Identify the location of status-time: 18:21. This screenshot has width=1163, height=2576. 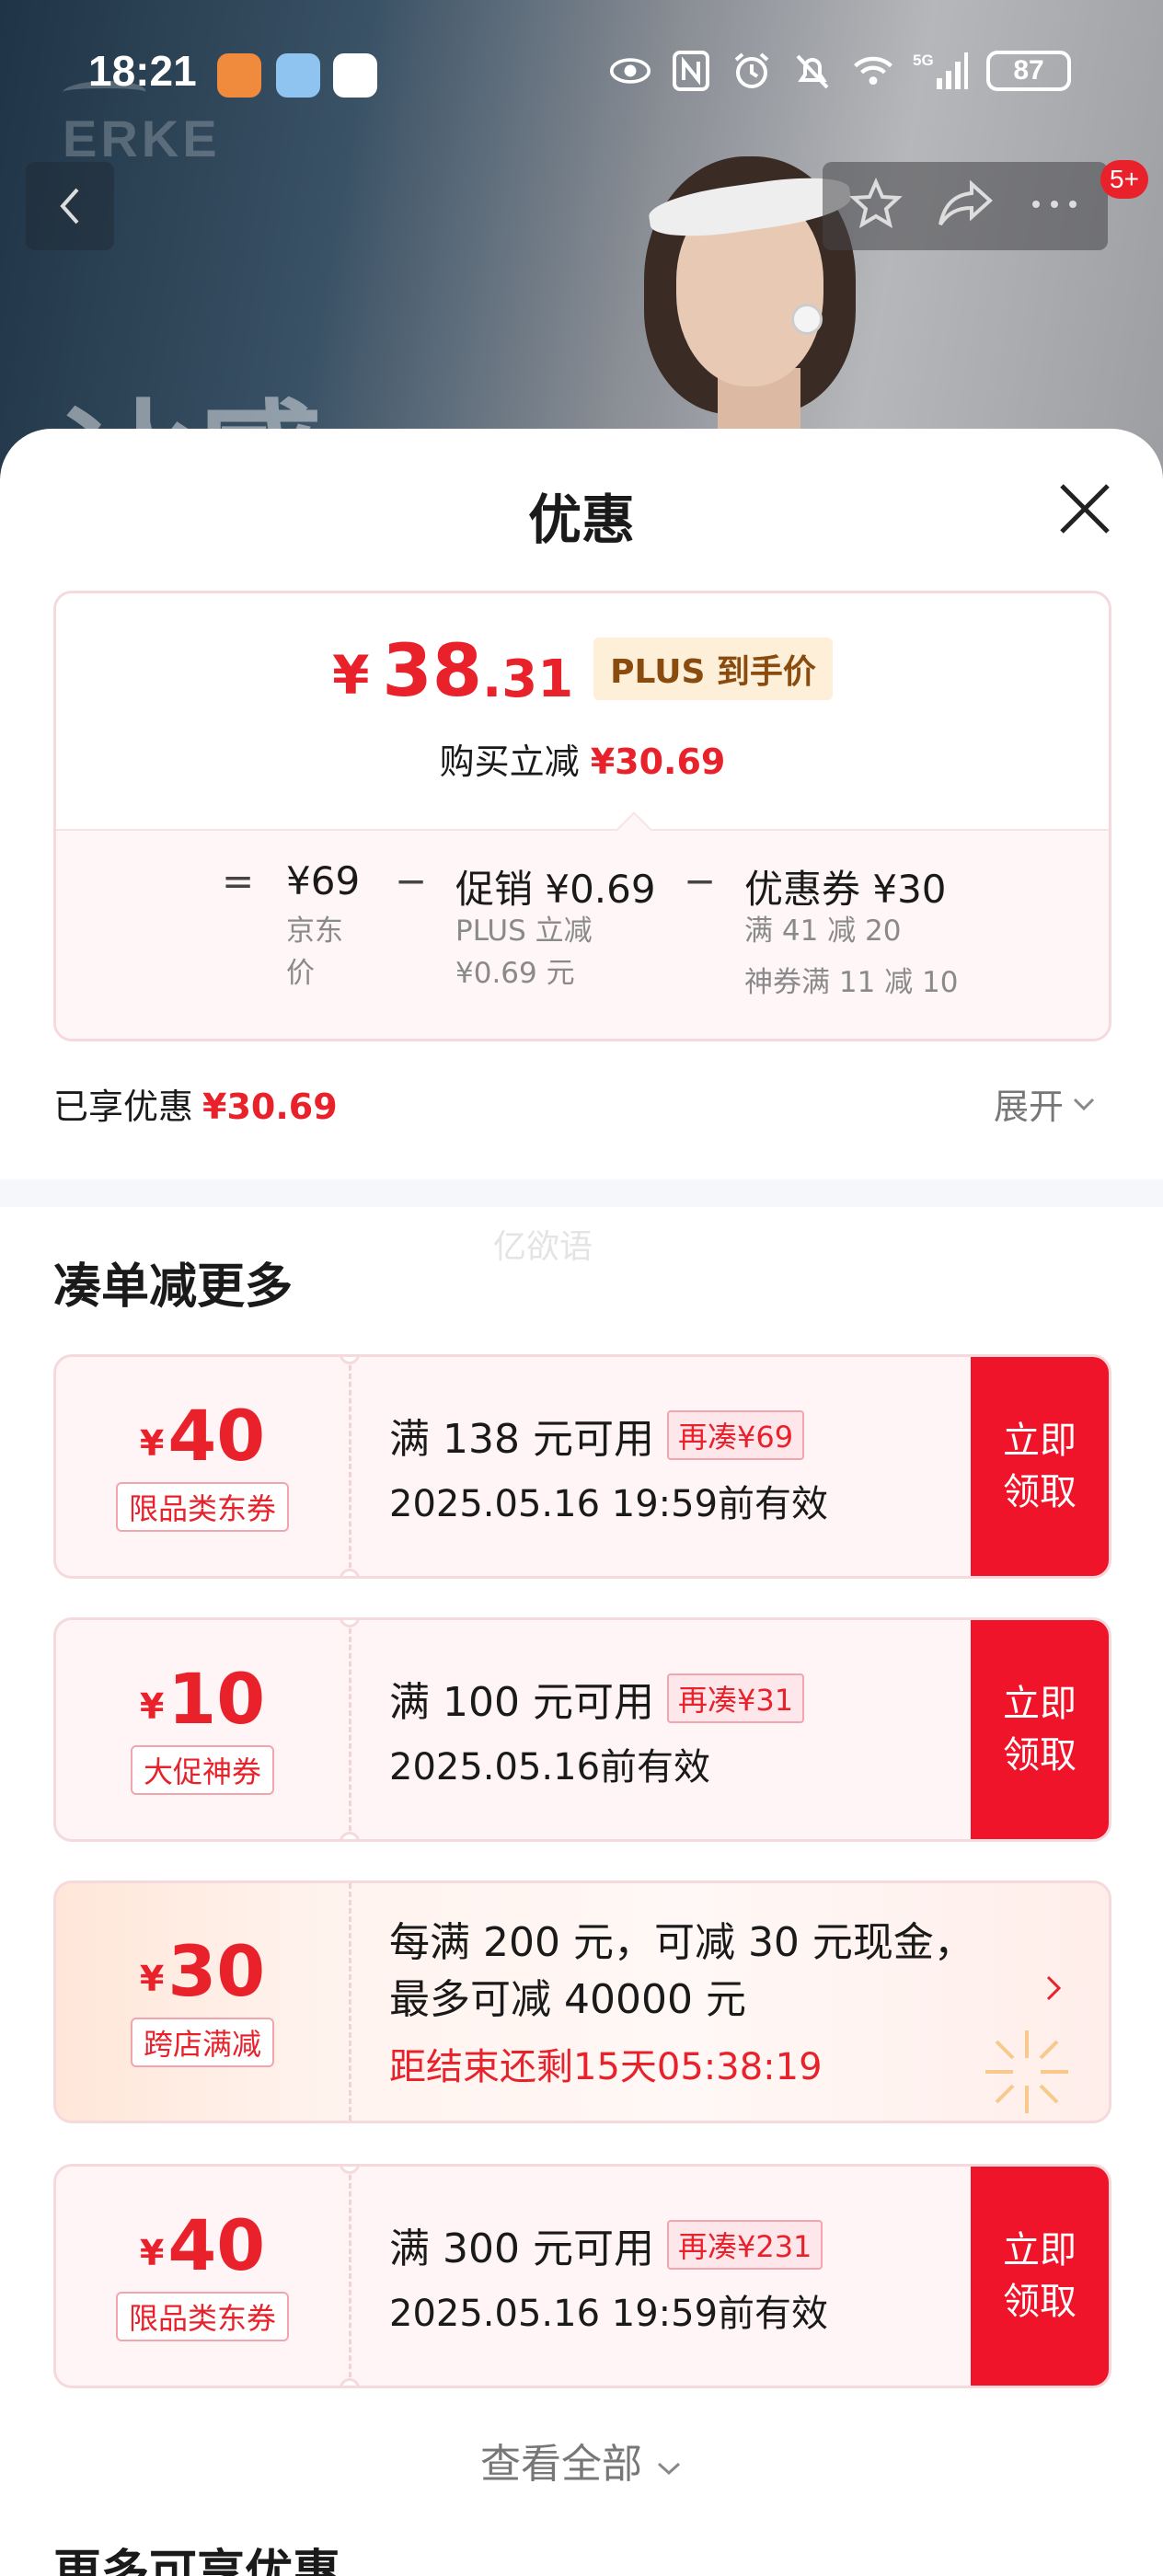
(143, 71).